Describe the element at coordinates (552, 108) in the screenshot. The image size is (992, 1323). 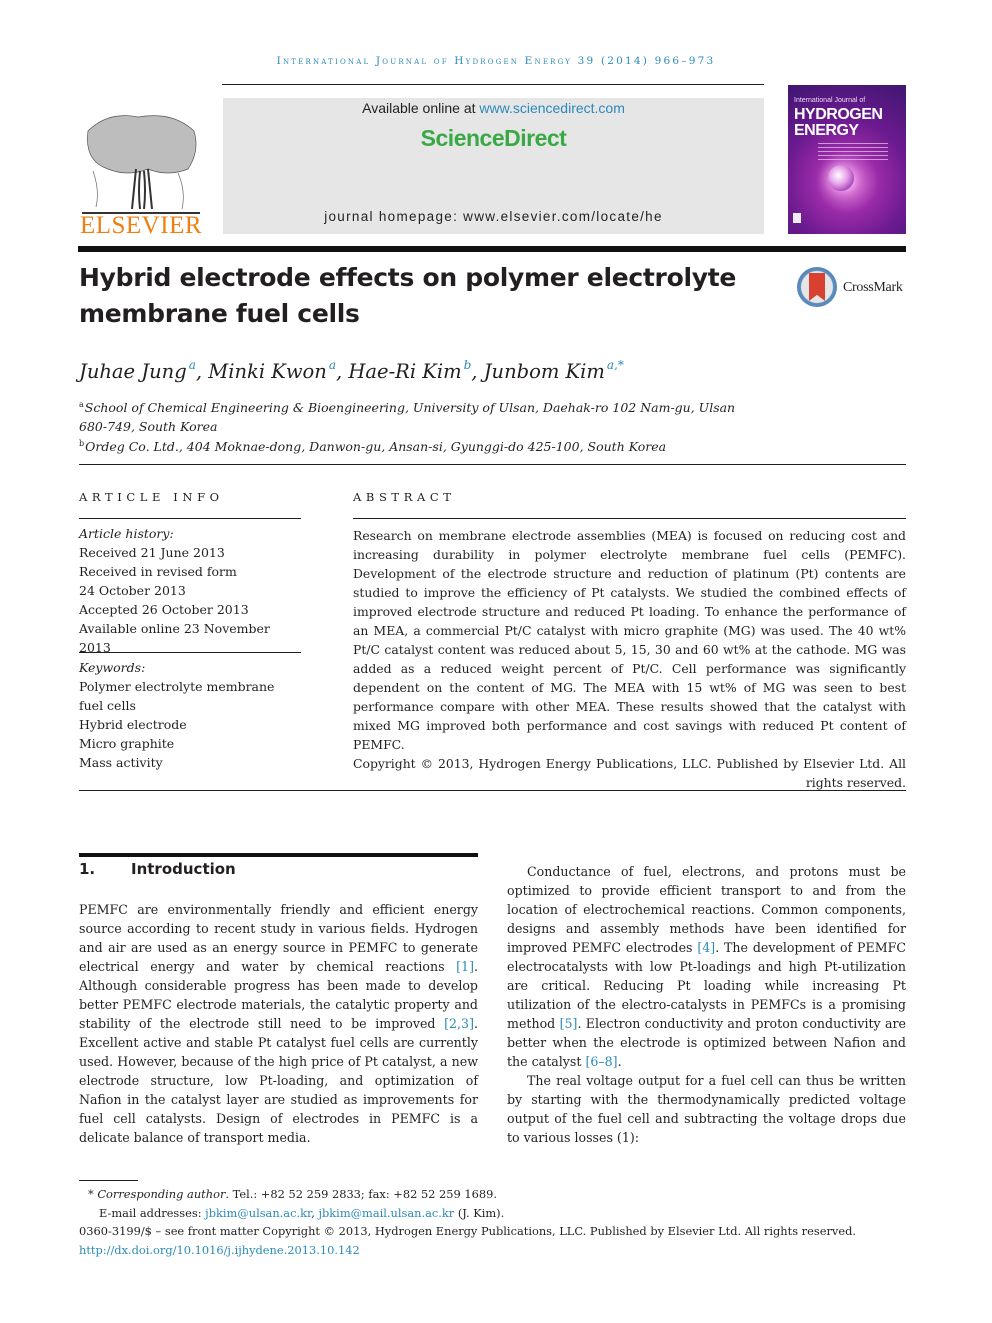
I see `sciencedirect-link: www.sciencedirect.com` at that location.